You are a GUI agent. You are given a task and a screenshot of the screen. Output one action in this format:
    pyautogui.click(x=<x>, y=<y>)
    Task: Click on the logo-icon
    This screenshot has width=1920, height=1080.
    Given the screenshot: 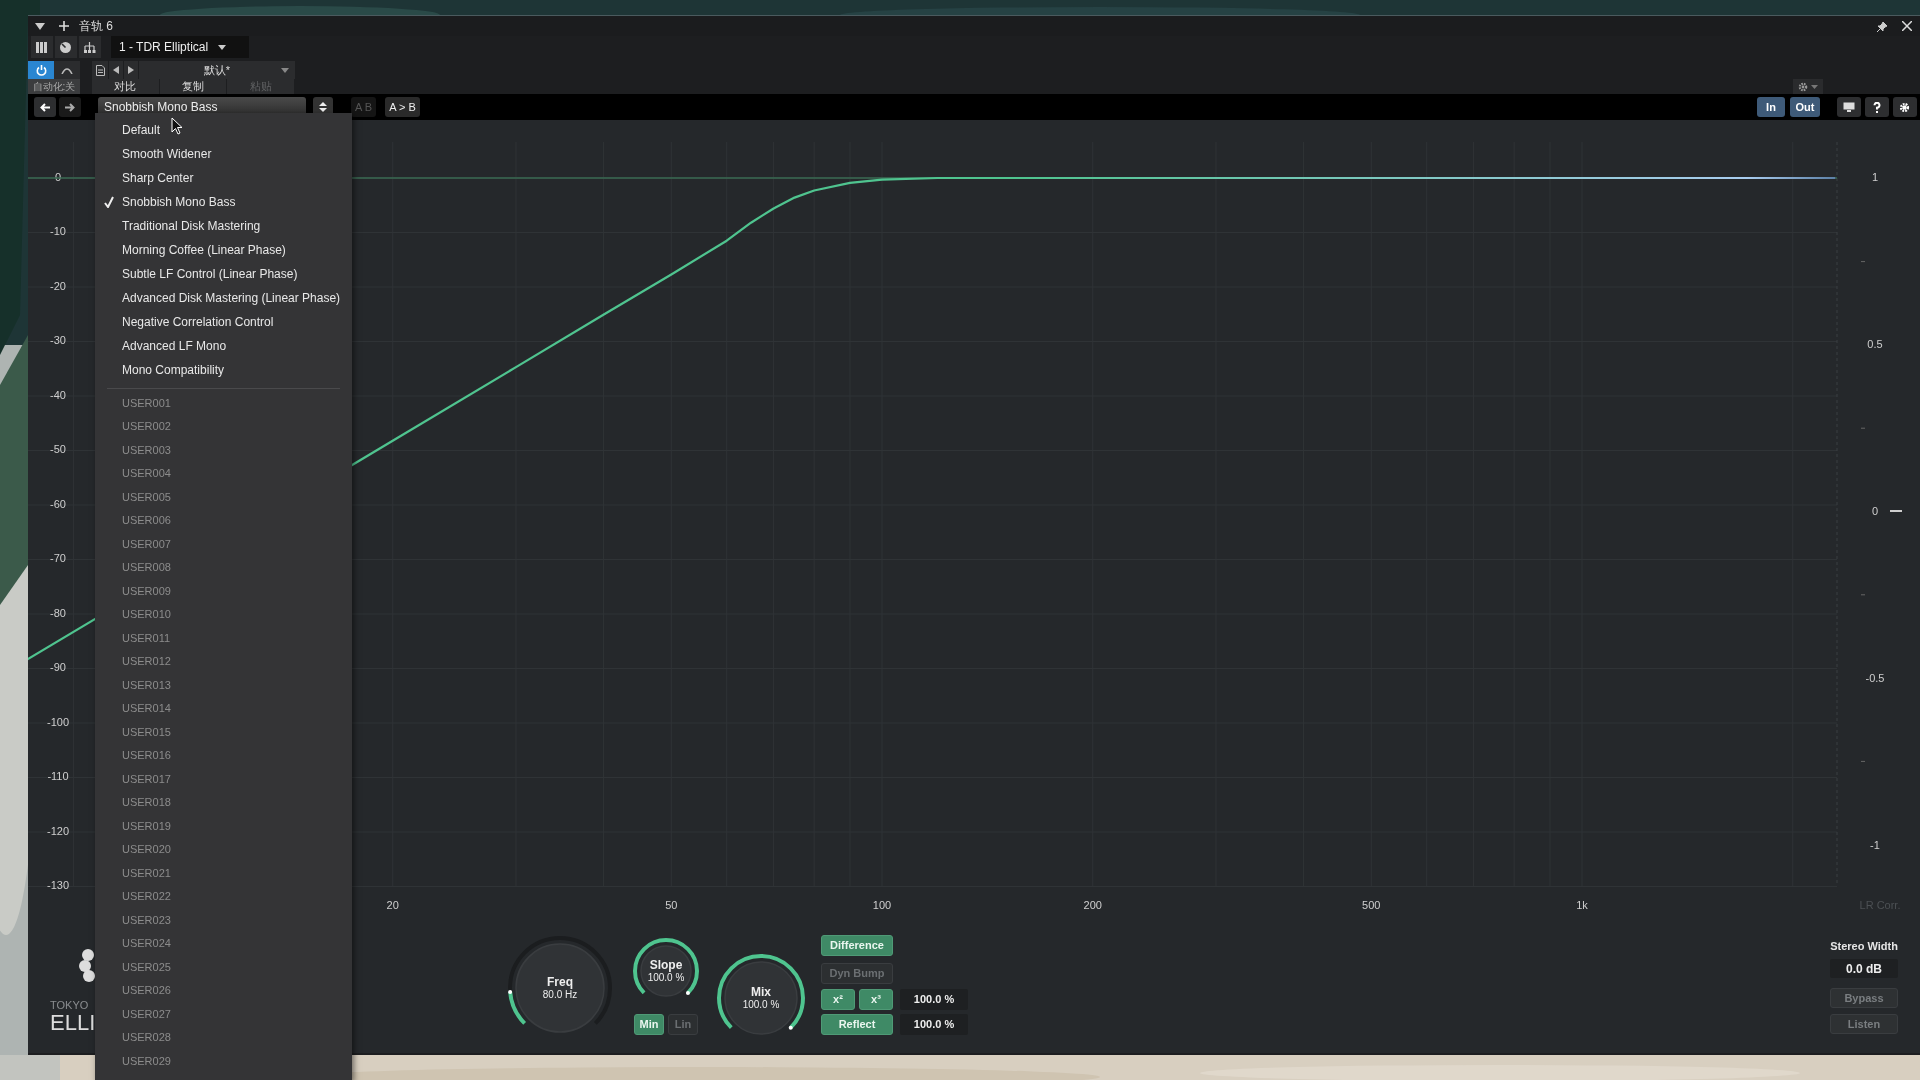 What is the action you would take?
    pyautogui.click(x=87, y=965)
    